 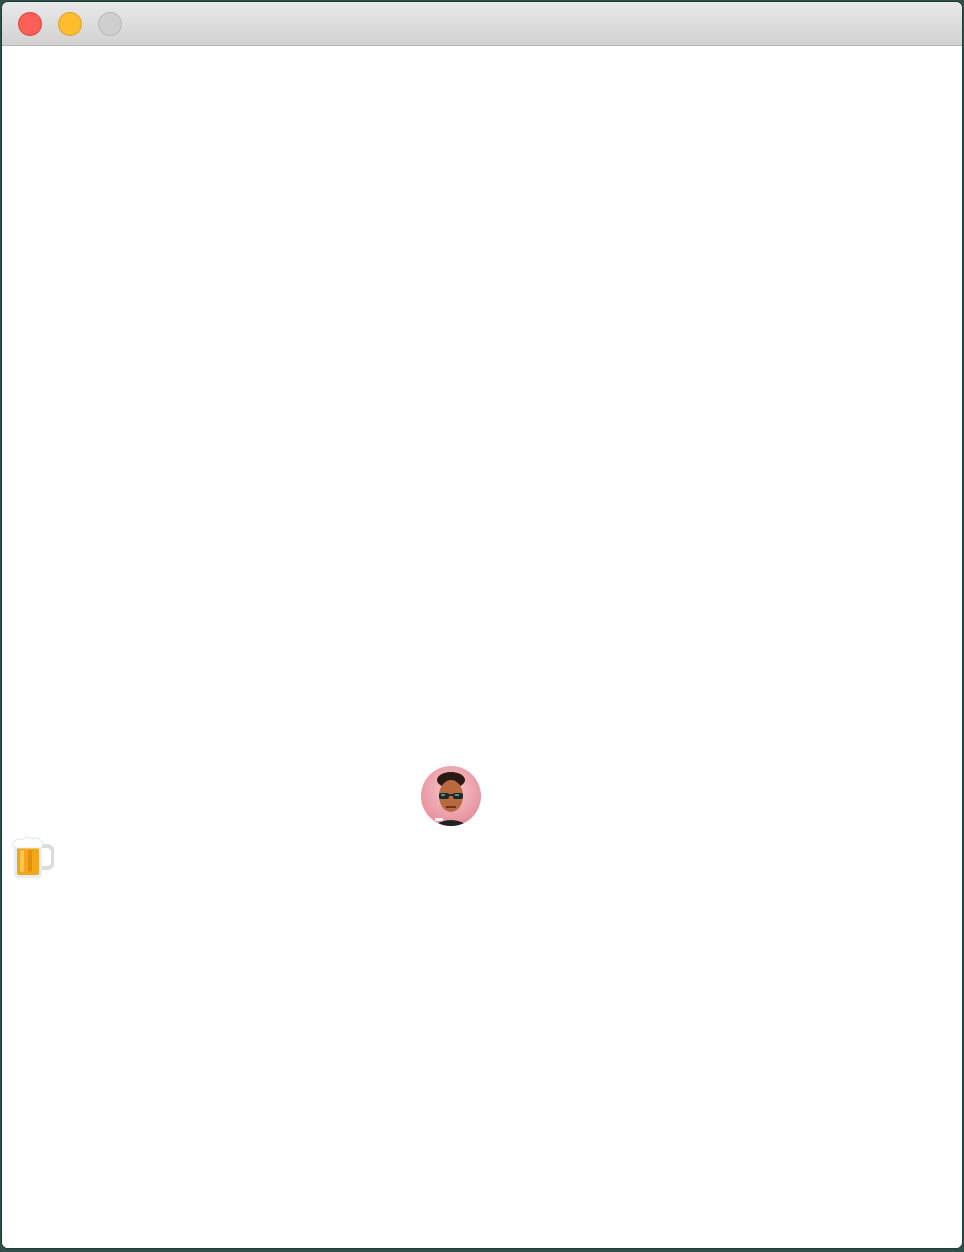 What do you see at coordinates (110, 24) in the screenshot?
I see `zoom-window-button` at bounding box center [110, 24].